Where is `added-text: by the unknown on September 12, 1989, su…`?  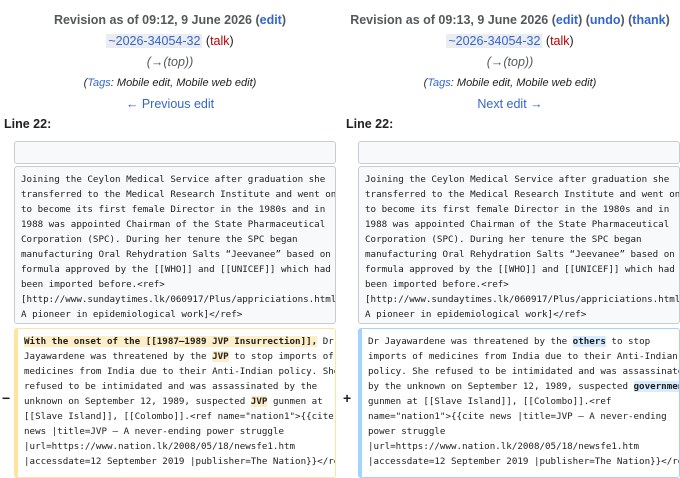 added-text: by the unknown on September 12, 1989, su… is located at coordinates (501, 386).